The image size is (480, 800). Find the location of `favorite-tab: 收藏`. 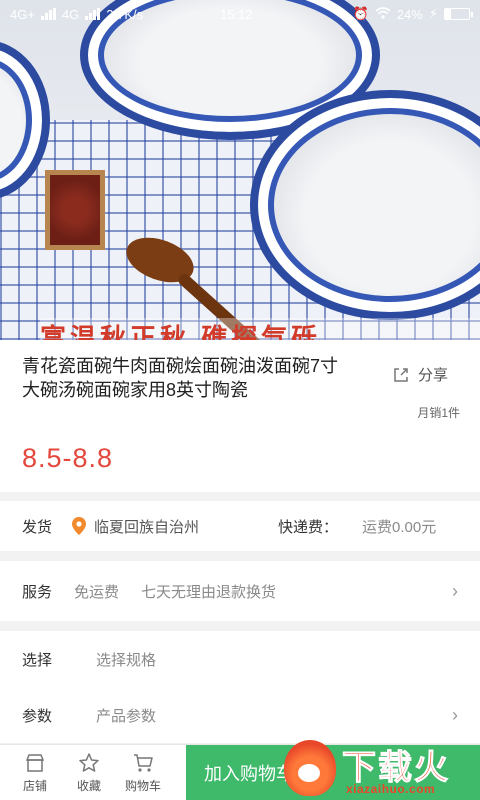

favorite-tab: 收藏 is located at coordinates (89, 772).